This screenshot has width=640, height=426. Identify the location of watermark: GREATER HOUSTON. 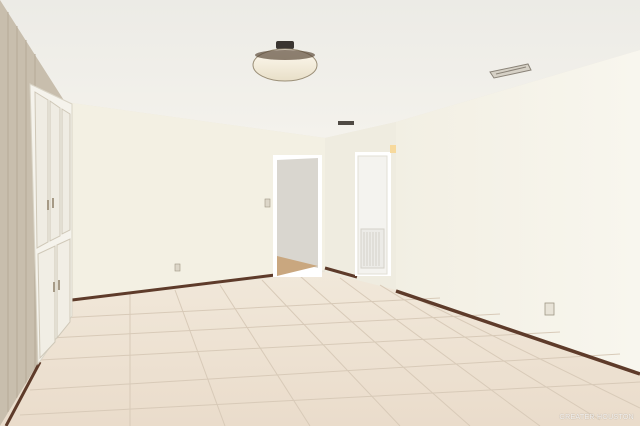
(596, 417).